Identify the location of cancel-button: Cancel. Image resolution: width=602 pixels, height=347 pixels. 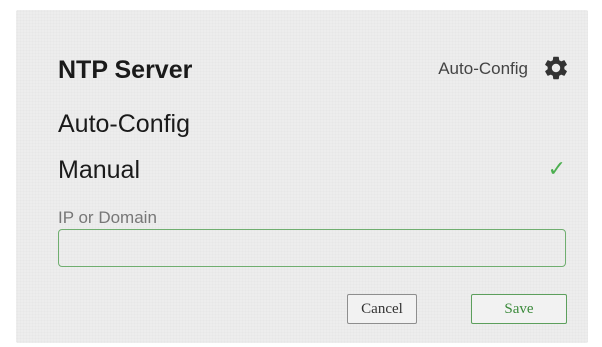
(382, 309).